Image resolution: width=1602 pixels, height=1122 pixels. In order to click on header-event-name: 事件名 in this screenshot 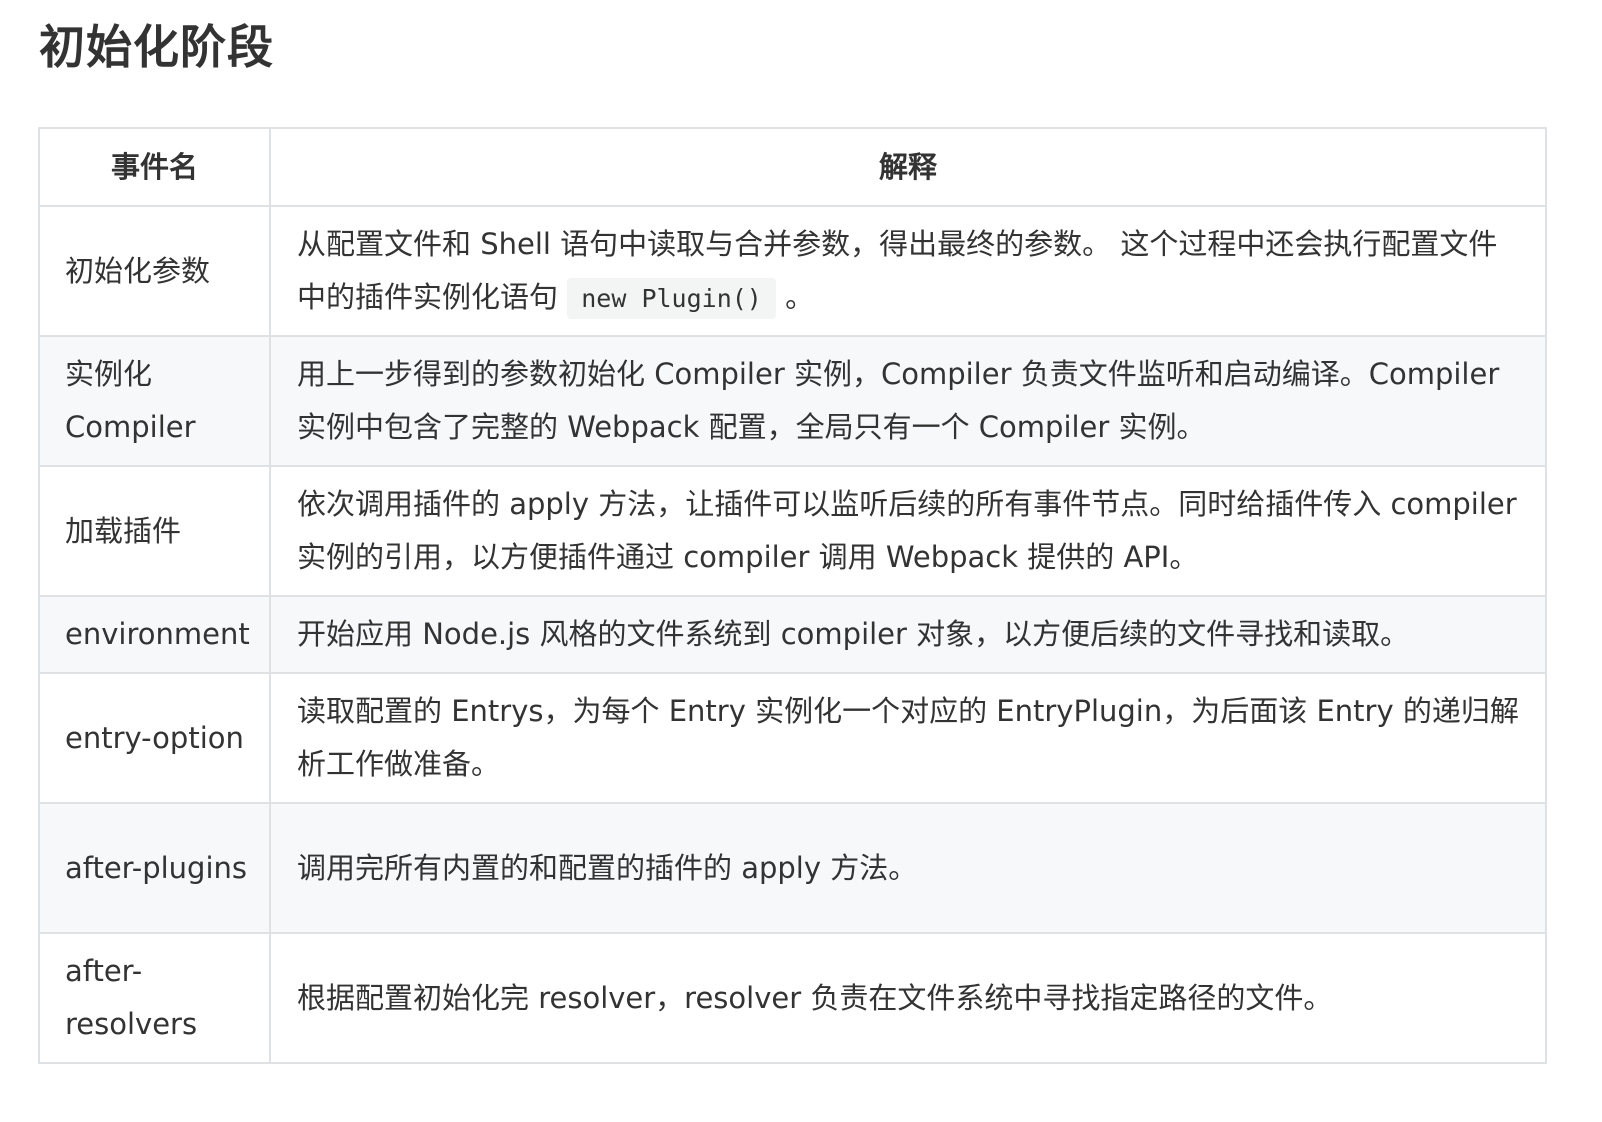, I will do `click(154, 167)`.